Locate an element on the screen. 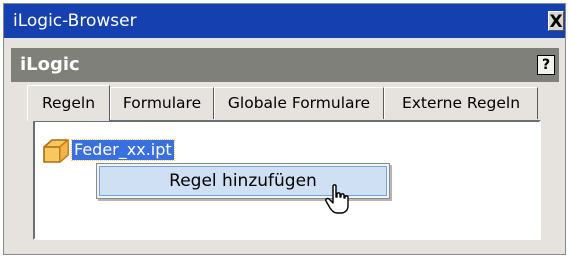 The height and width of the screenshot is (263, 571). window-titlebar: iLogic-Browser X is located at coordinates (284, 21).